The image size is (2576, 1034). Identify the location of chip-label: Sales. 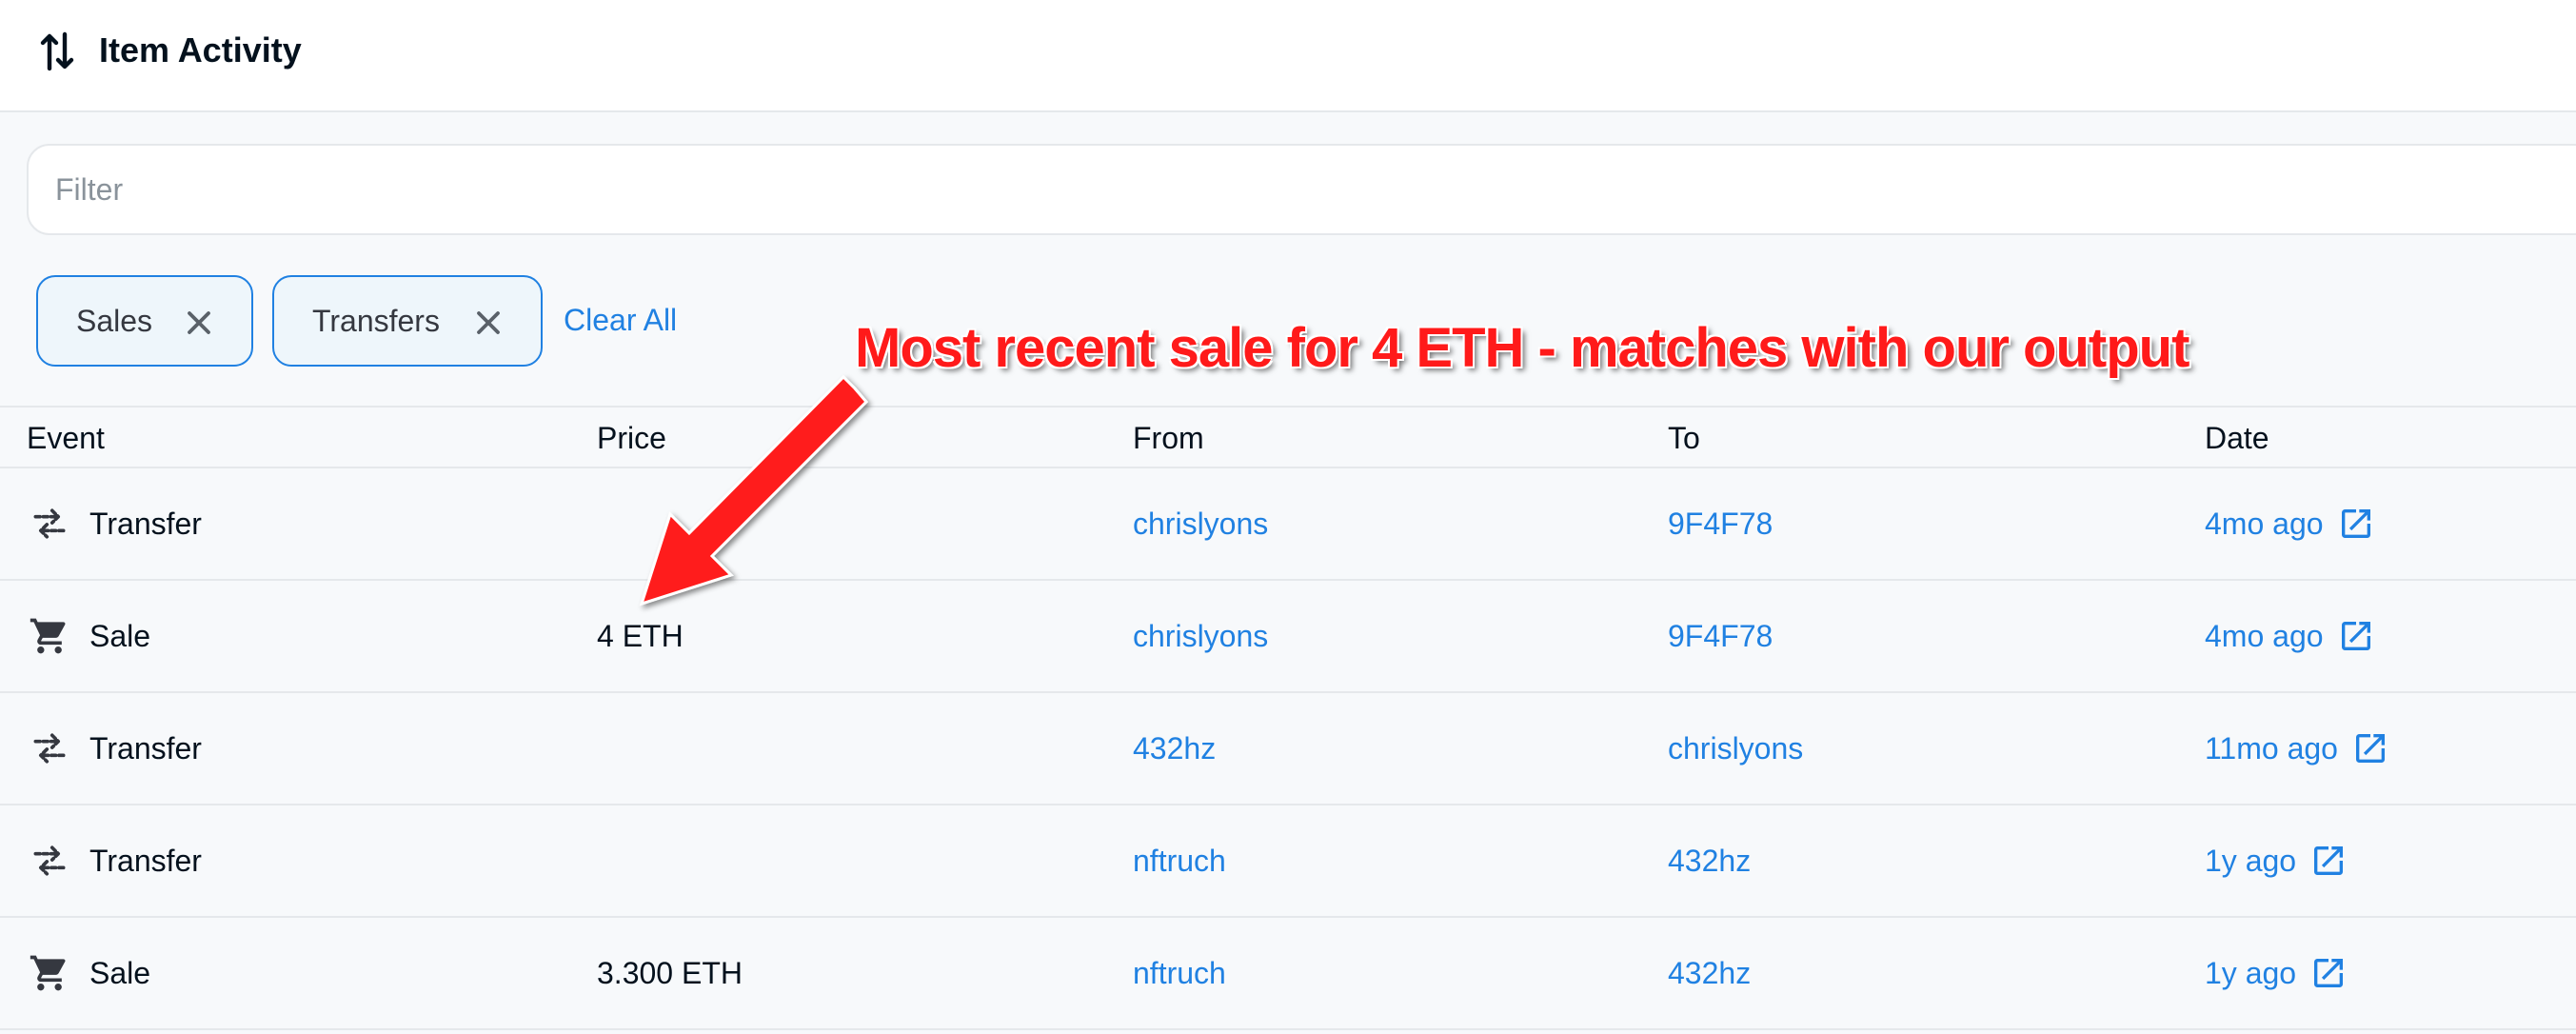
(114, 320).